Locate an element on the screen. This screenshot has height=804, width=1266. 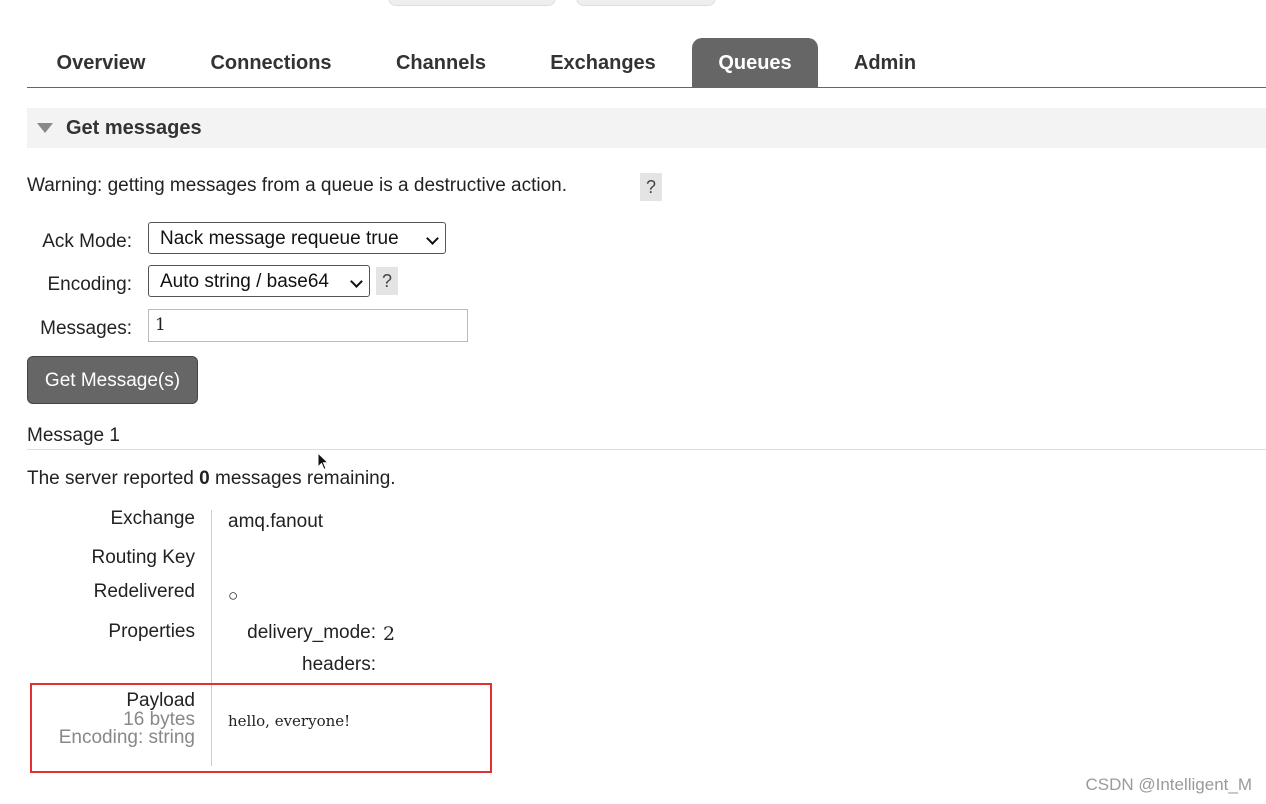
encoding-select: Auto string / base64 is located at coordinates (259, 281).